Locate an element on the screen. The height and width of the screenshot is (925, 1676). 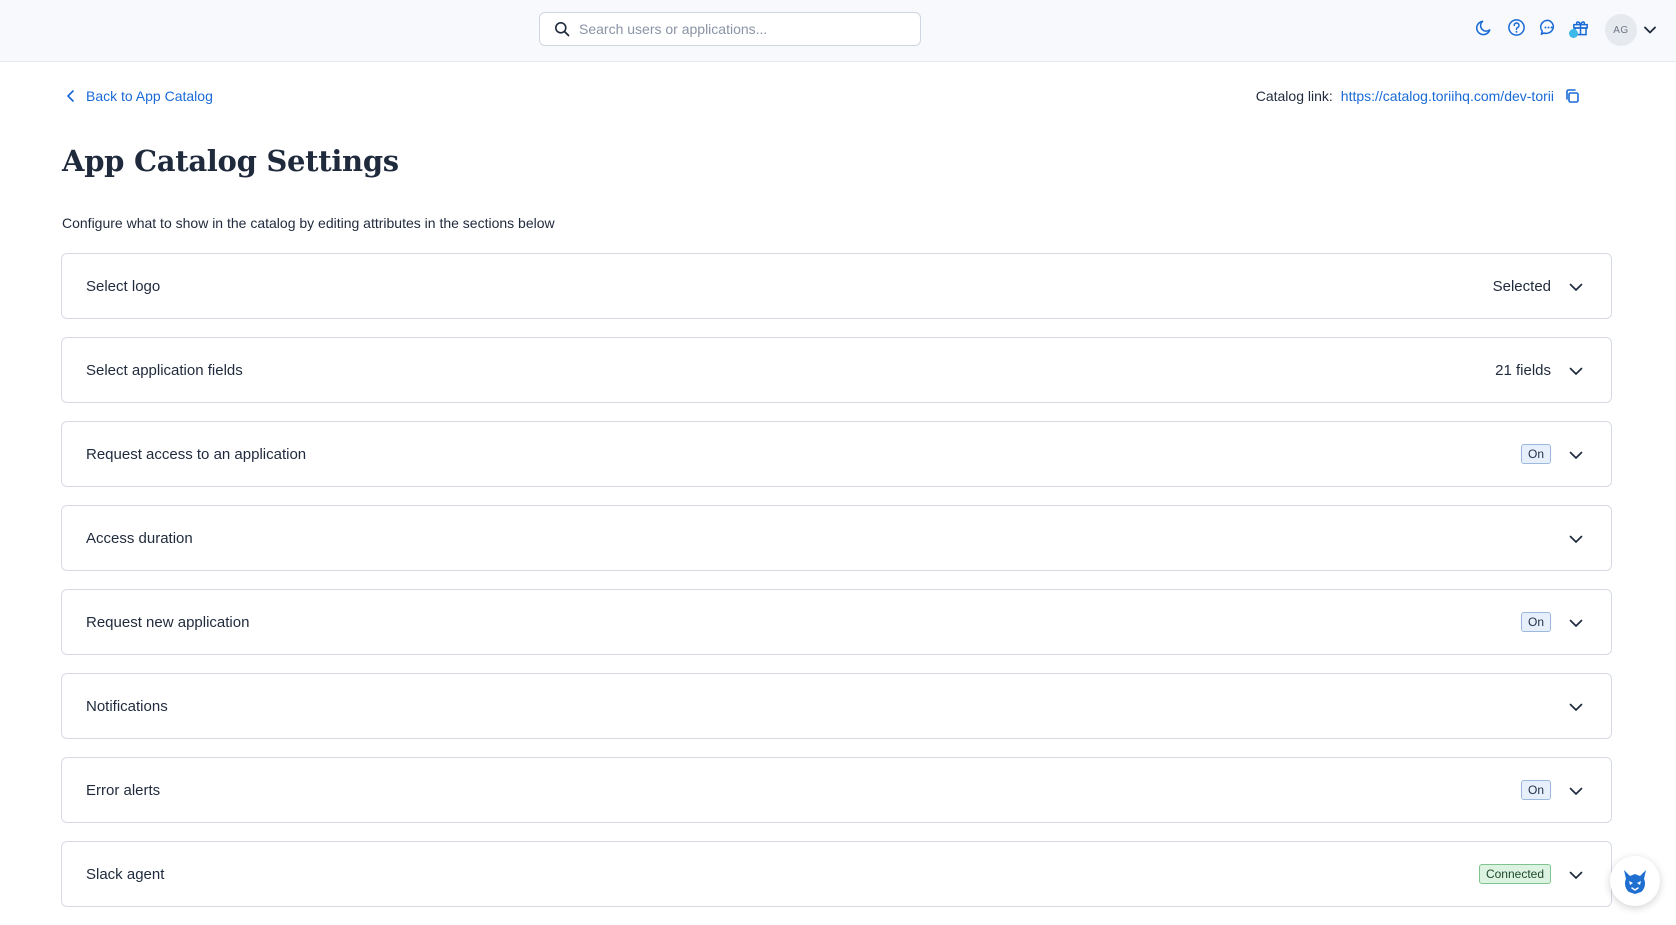
catalog-link-label: Catalog link: is located at coordinates (1294, 96).